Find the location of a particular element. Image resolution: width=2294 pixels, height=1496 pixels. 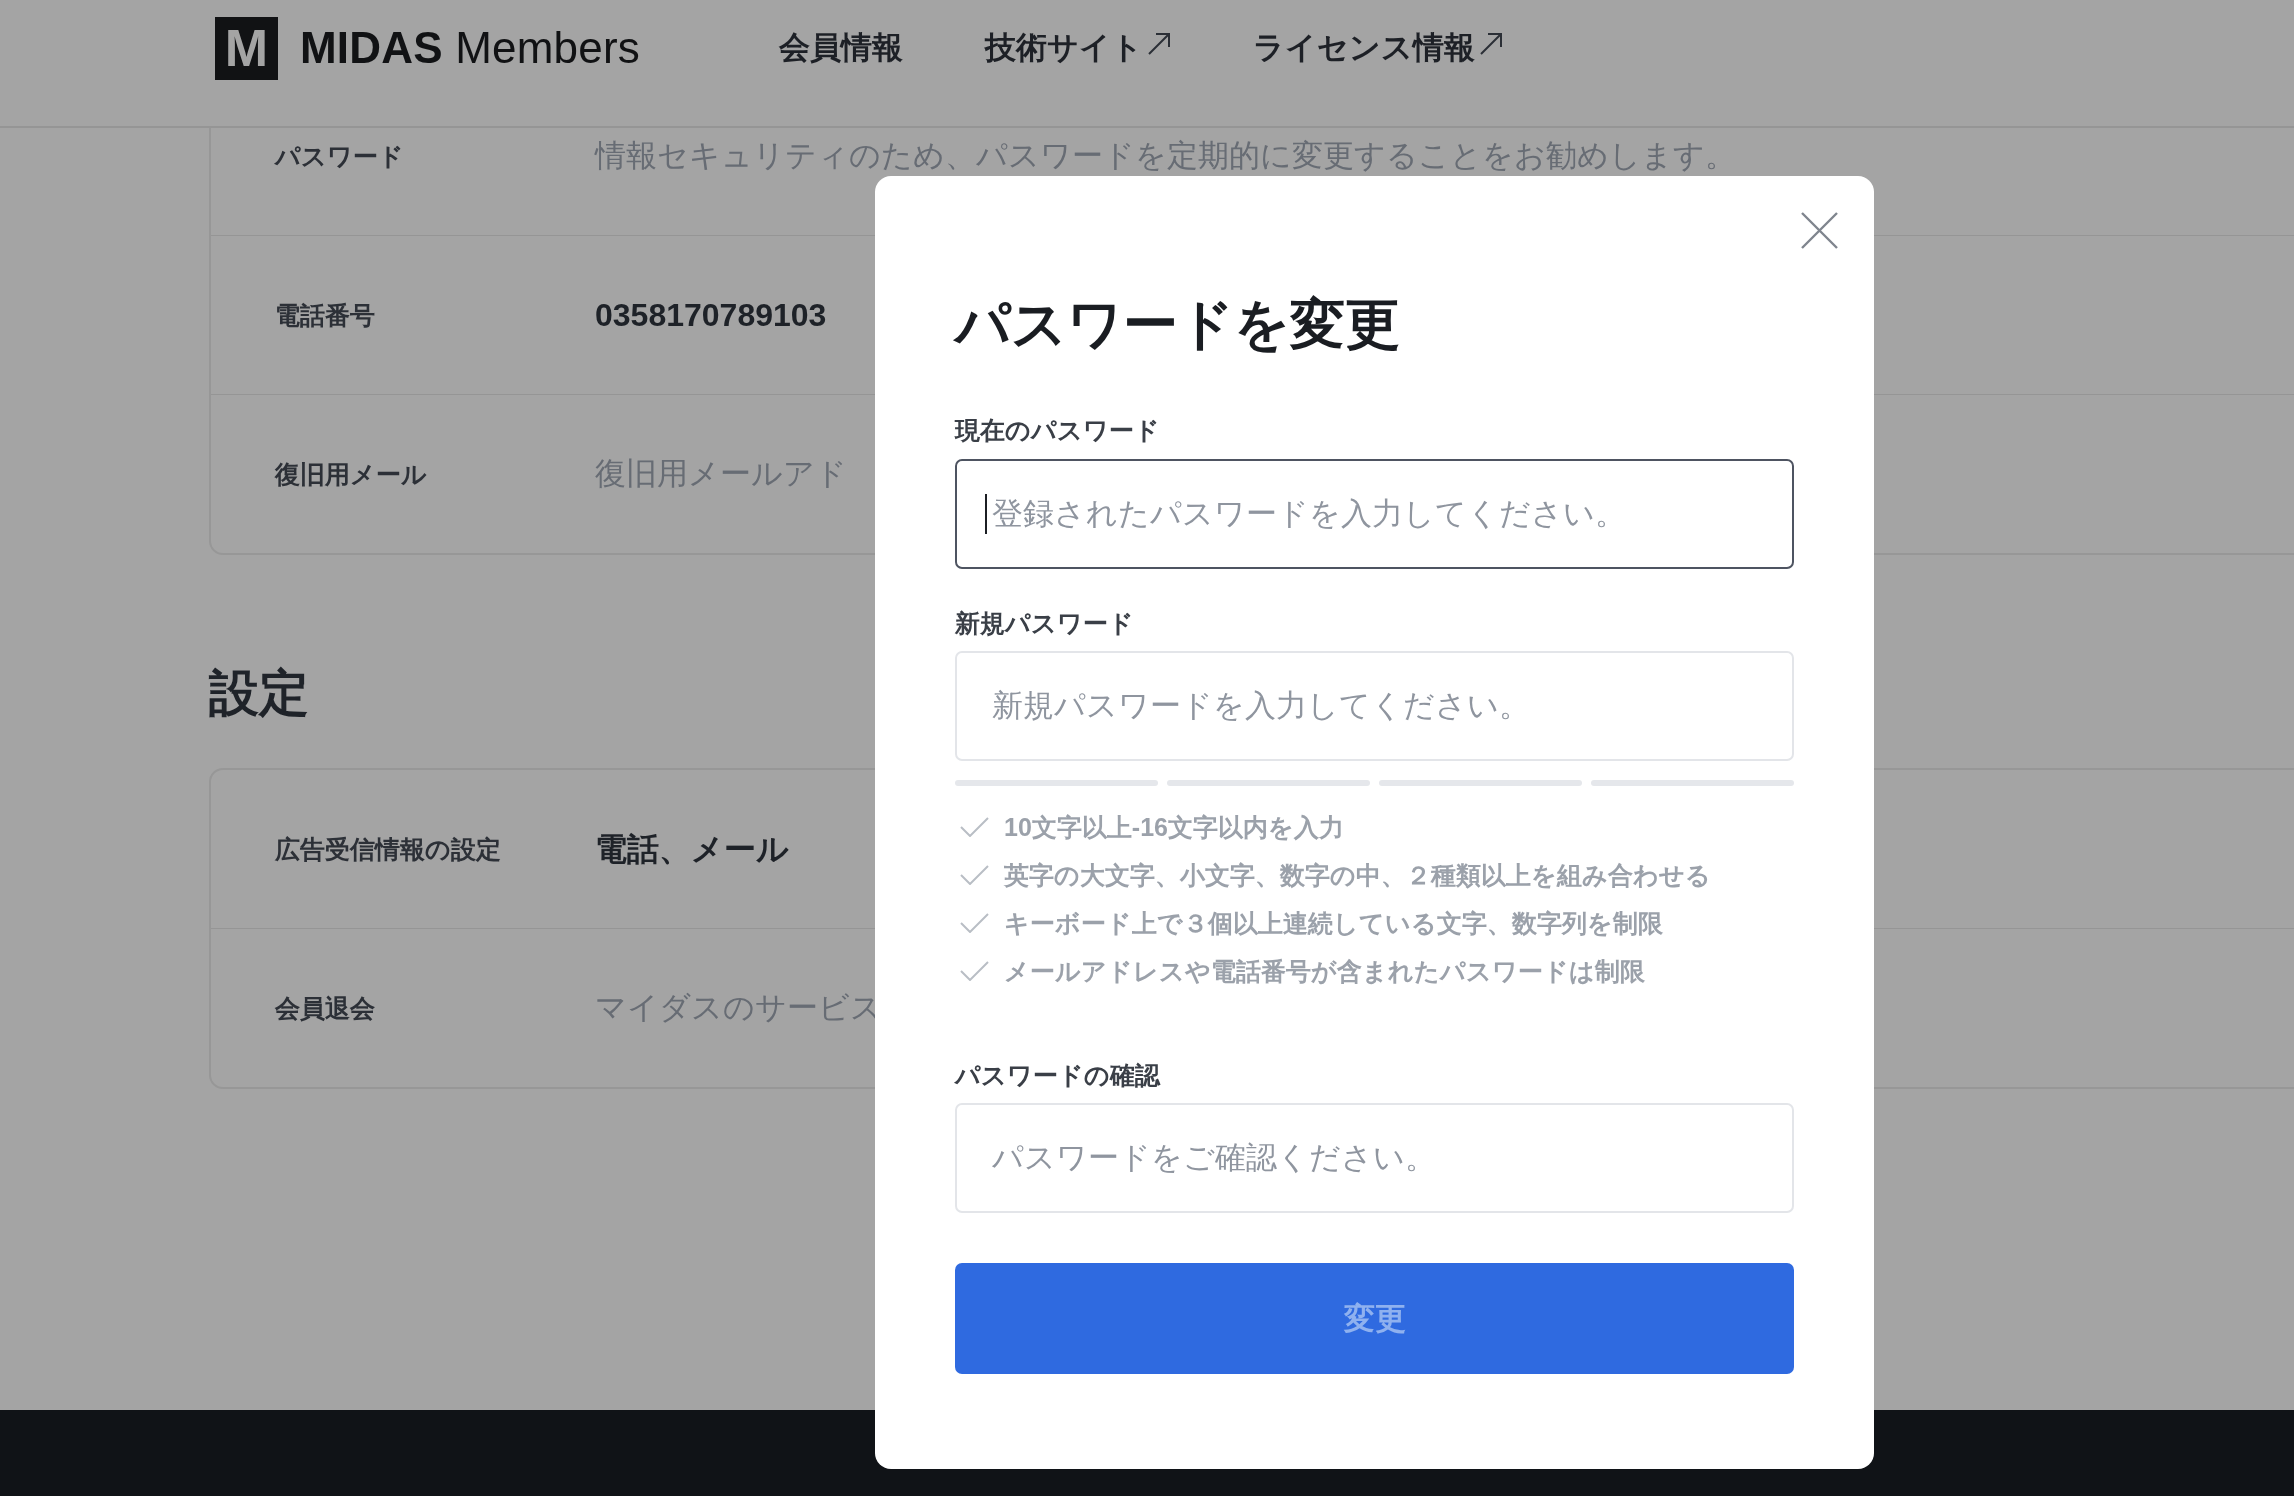

row-label: 広告受信情報の設定 is located at coordinates (388, 849).